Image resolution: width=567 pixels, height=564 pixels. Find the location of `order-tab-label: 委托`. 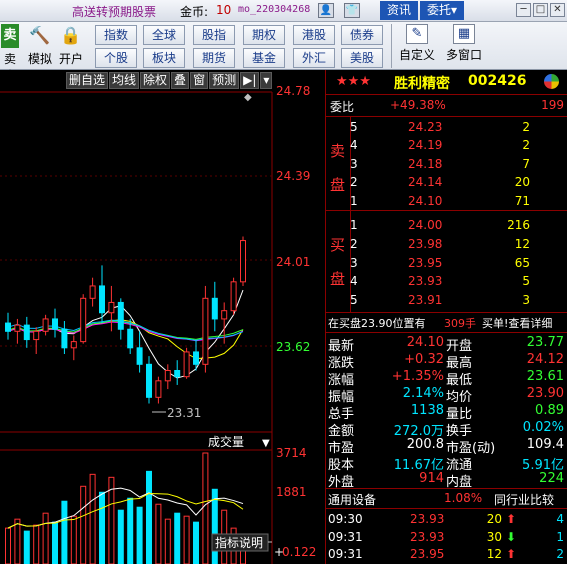

order-tab-label: 委托 is located at coordinates (438, 10).